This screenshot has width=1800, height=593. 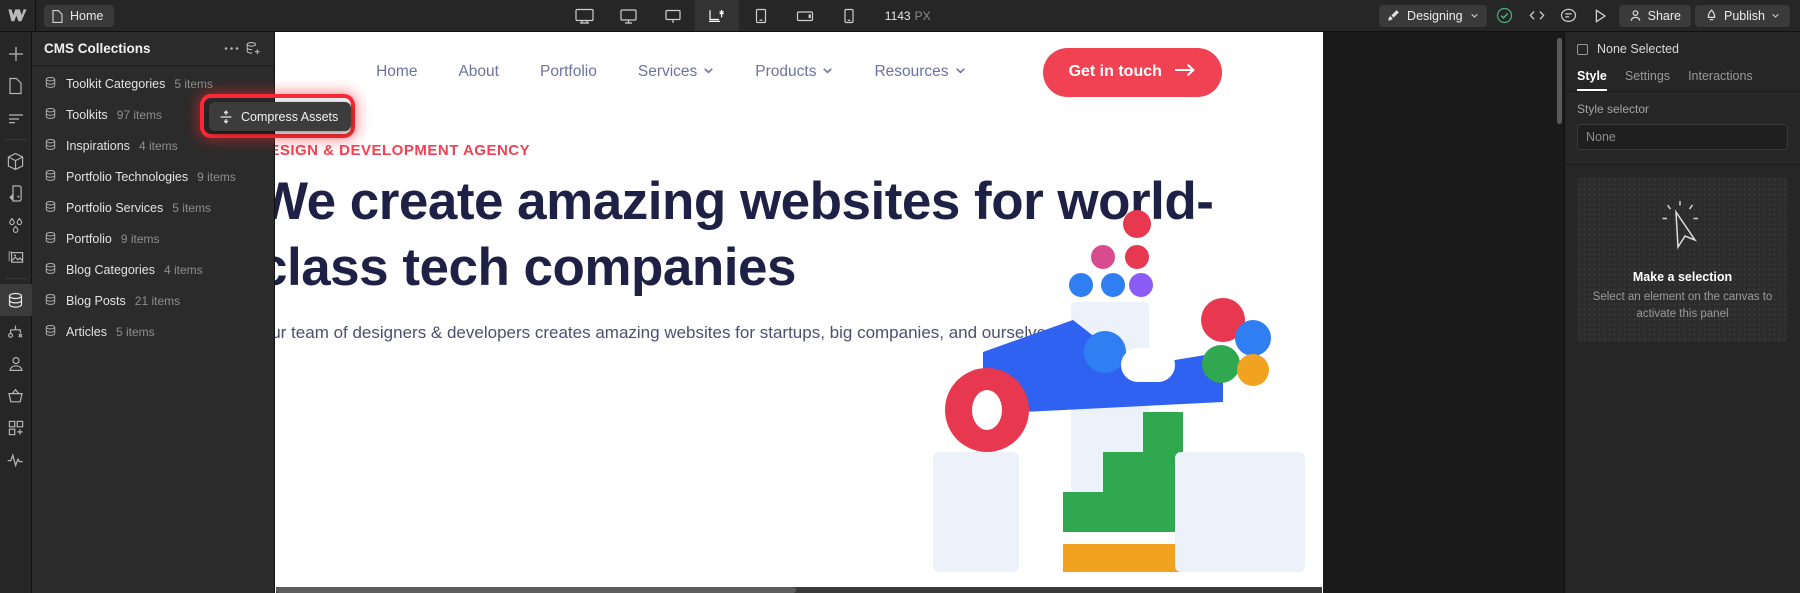 I want to click on cms-collection-row: Portfolio Technologies 9 items, so click(x=153, y=176).